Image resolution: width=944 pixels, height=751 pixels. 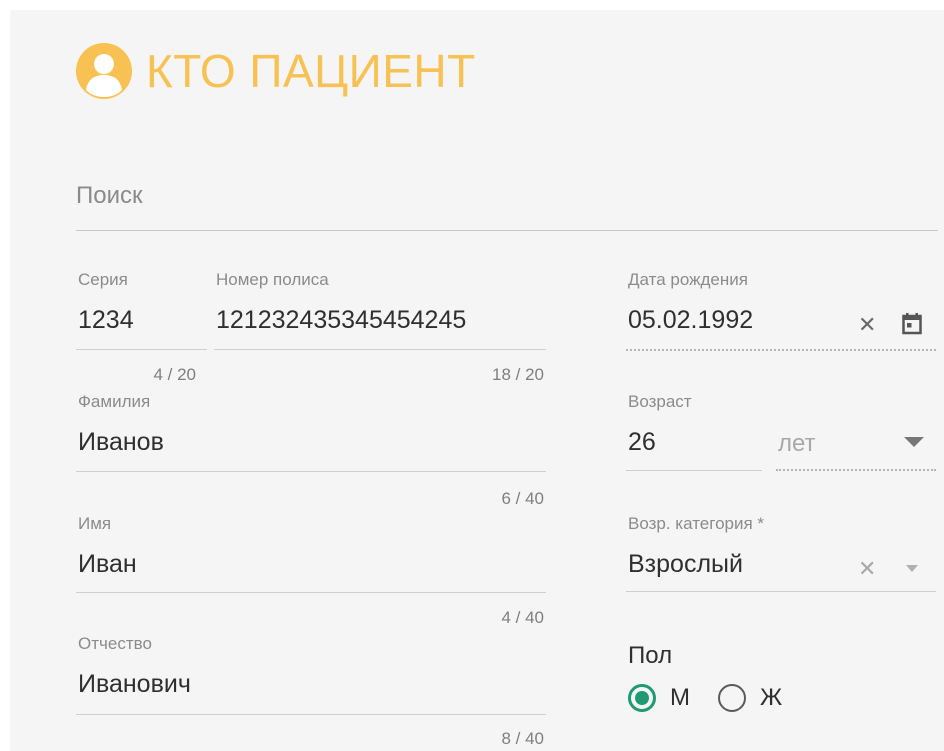 What do you see at coordinates (650, 655) in the screenshot?
I see `gender-label: Пол` at bounding box center [650, 655].